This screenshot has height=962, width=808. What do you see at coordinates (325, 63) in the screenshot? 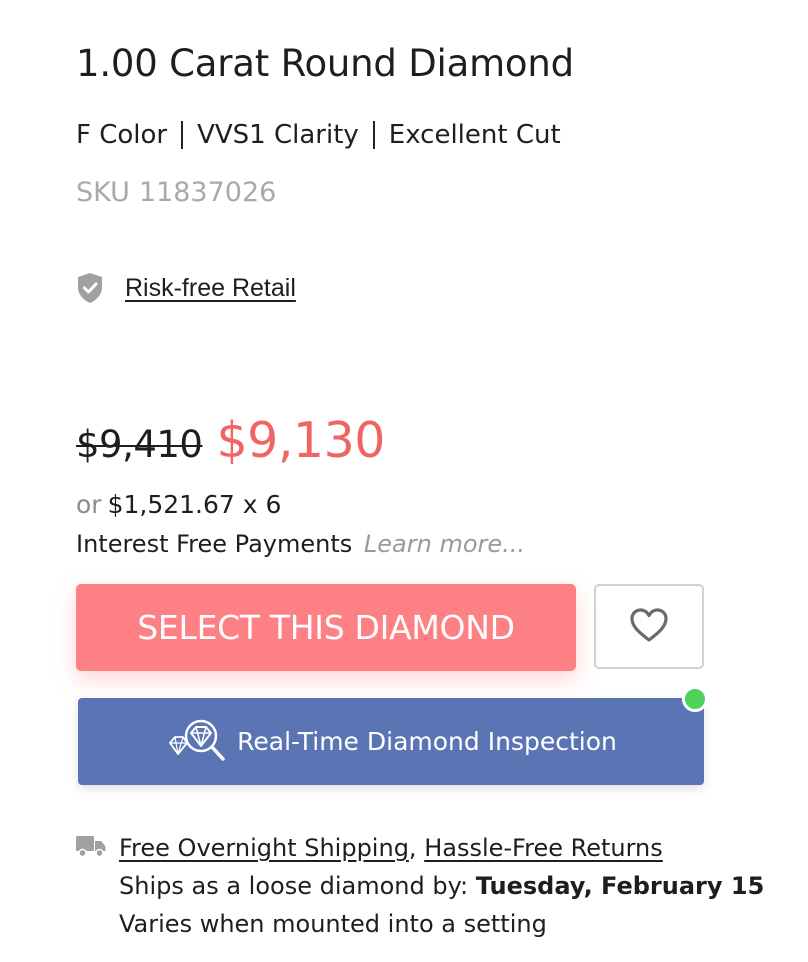
I see `product-title: 1.00 Carat Round Diamond` at bounding box center [325, 63].